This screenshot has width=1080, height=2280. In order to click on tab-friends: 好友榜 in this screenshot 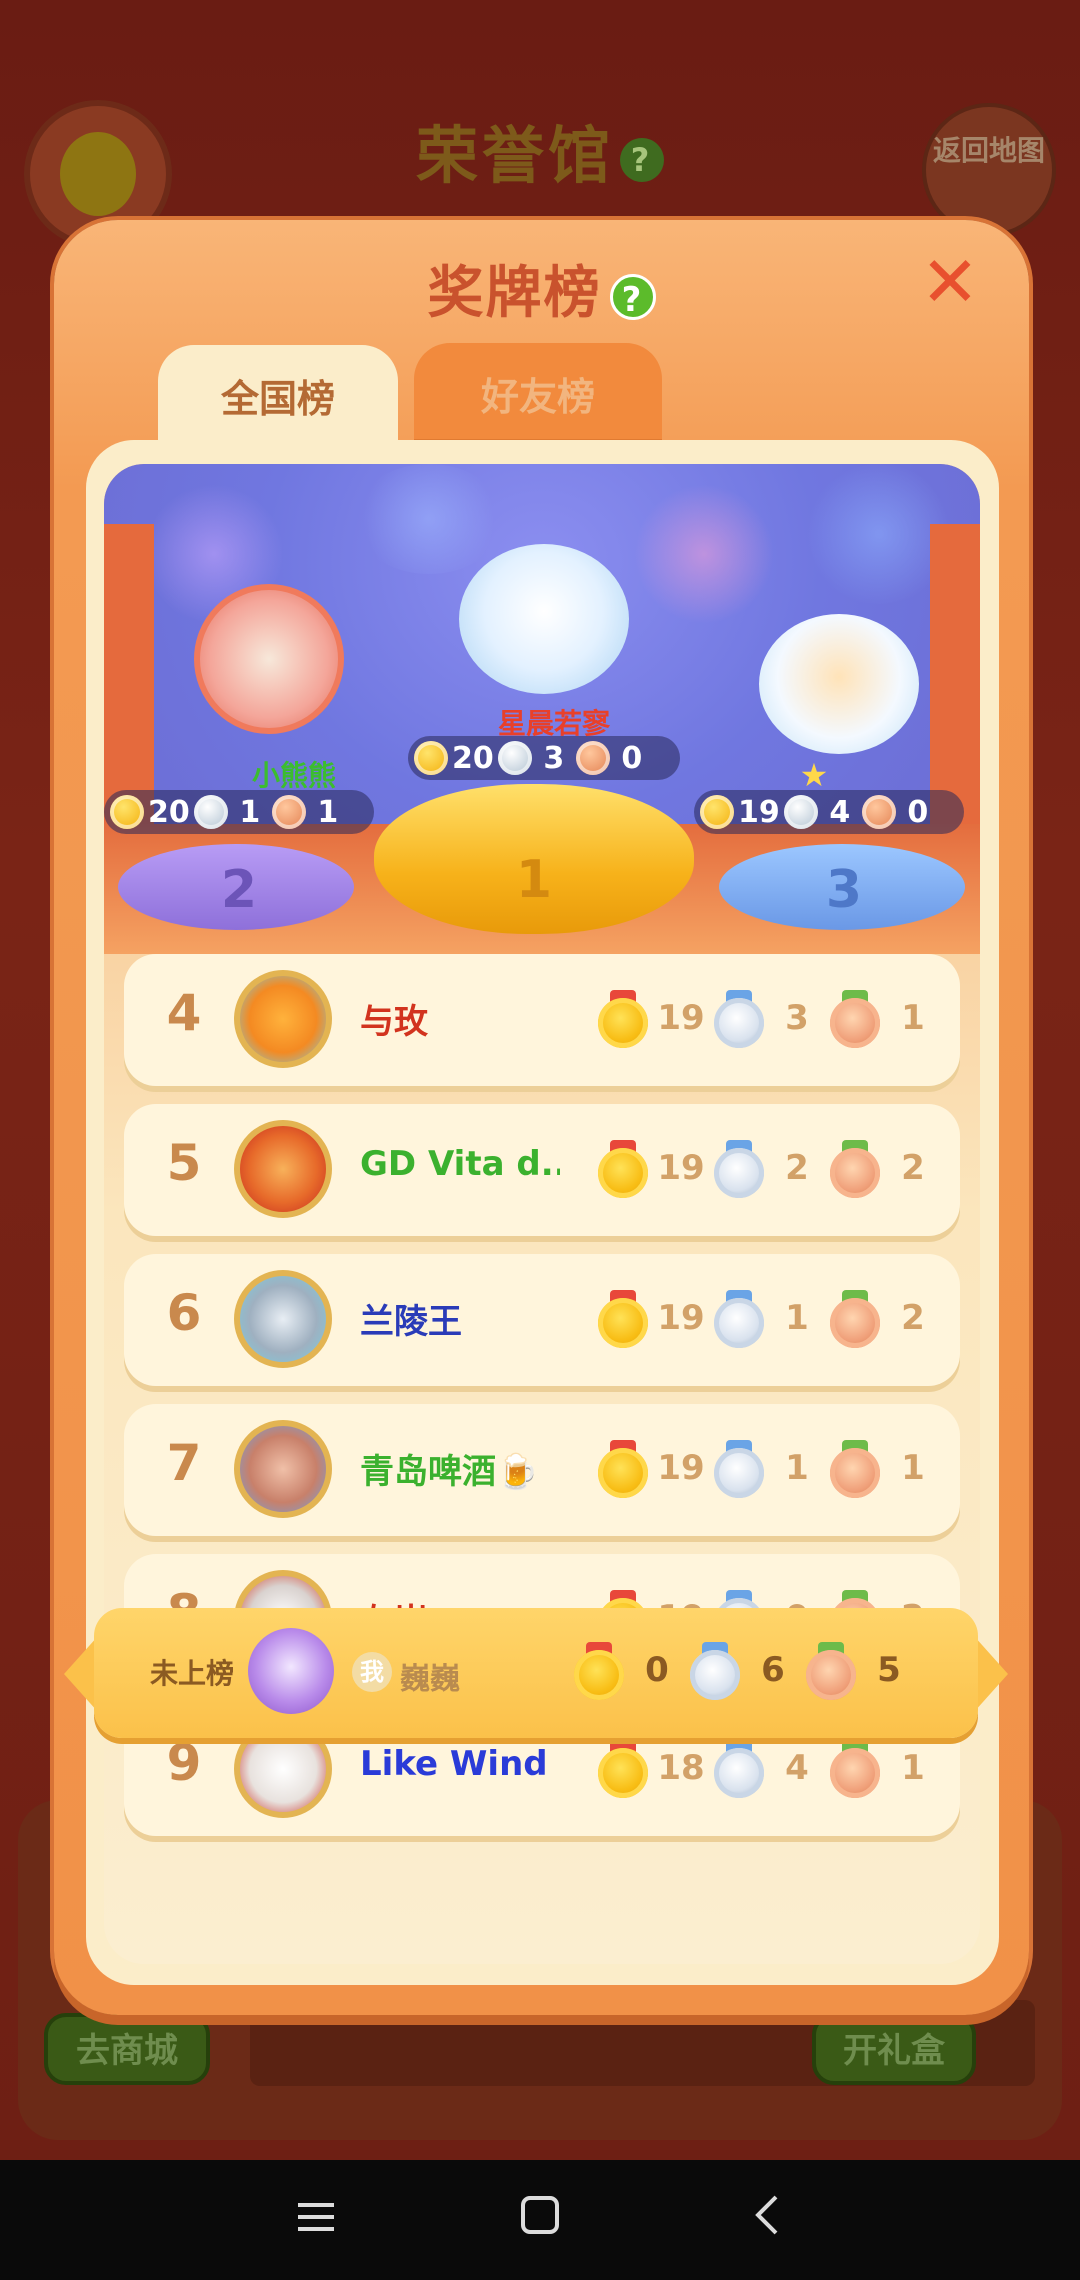, I will do `click(538, 393)`.